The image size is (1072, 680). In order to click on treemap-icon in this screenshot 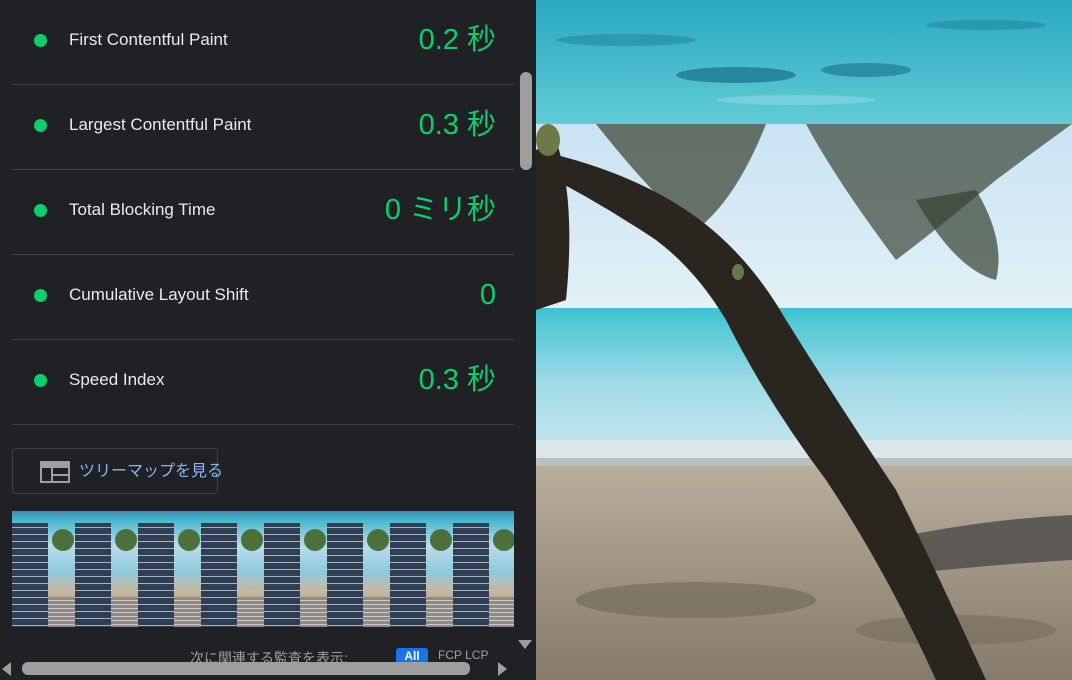, I will do `click(55, 472)`.